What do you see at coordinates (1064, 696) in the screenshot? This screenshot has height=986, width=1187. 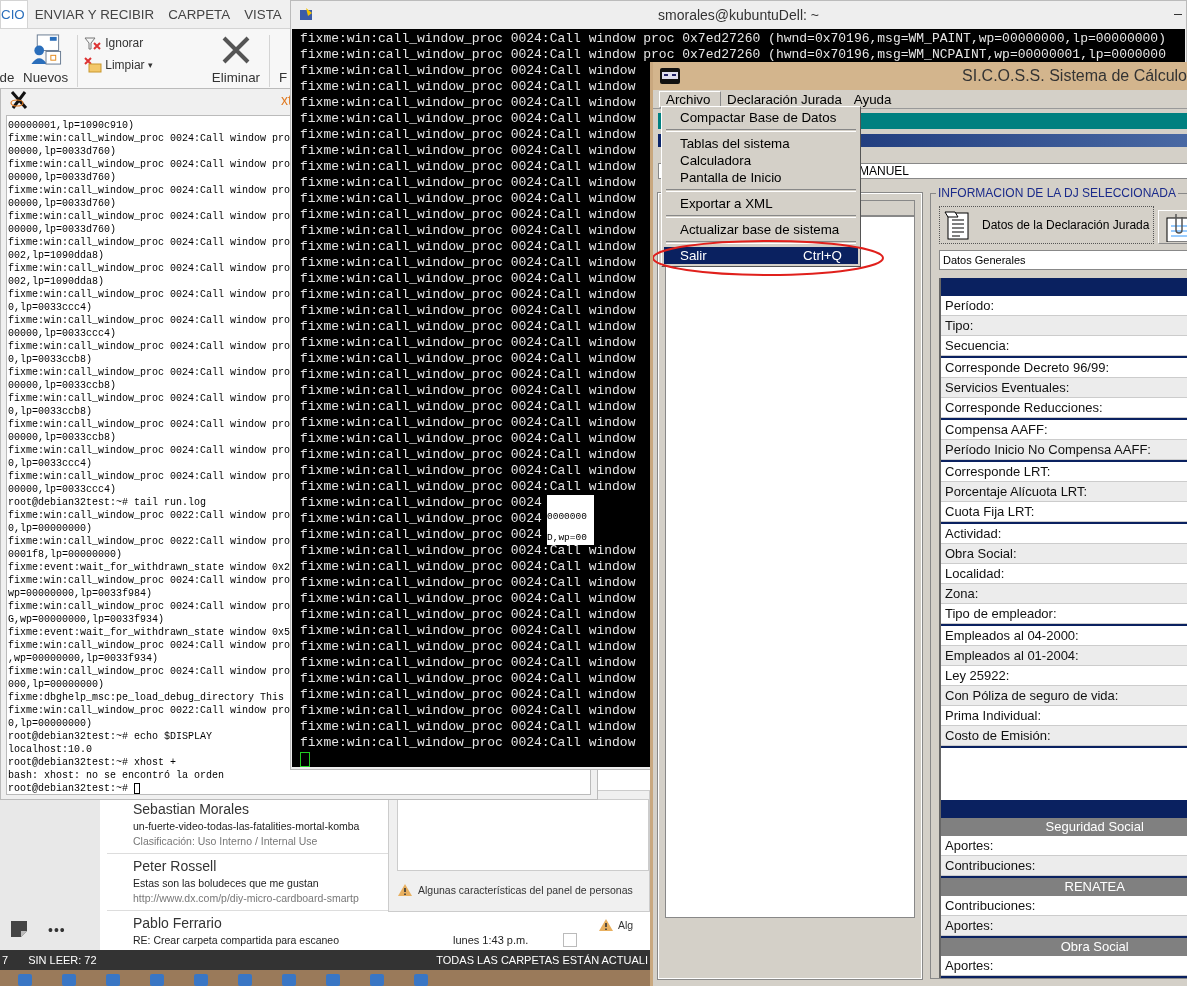 I see `form-label: Con Póliza de seguro de vida:` at bounding box center [1064, 696].